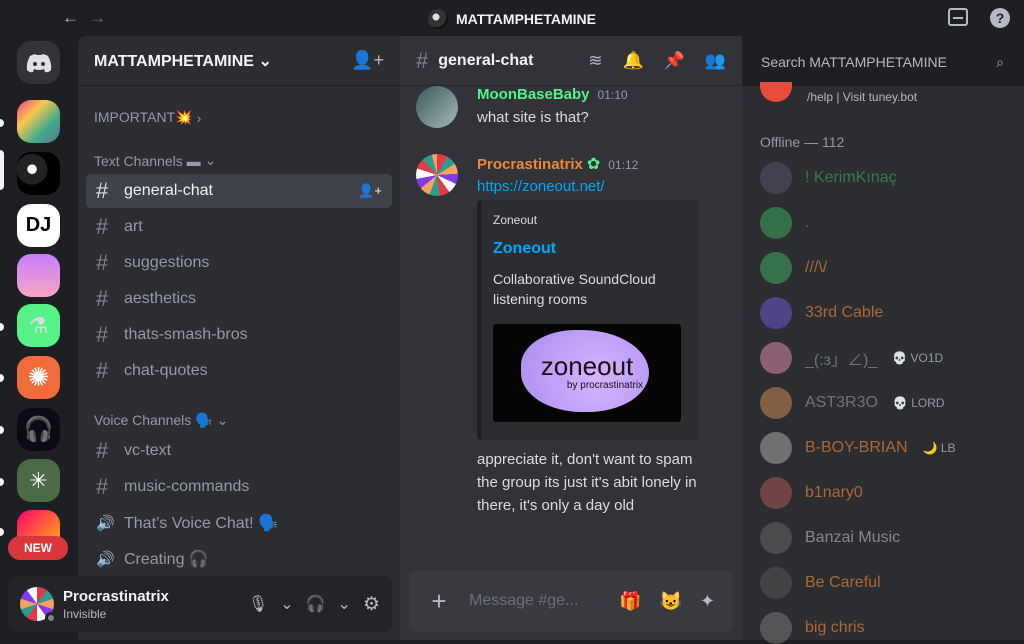 The image size is (1024, 644). Describe the element at coordinates (239, 227) in the screenshot. I see `channel-art: #art` at that location.